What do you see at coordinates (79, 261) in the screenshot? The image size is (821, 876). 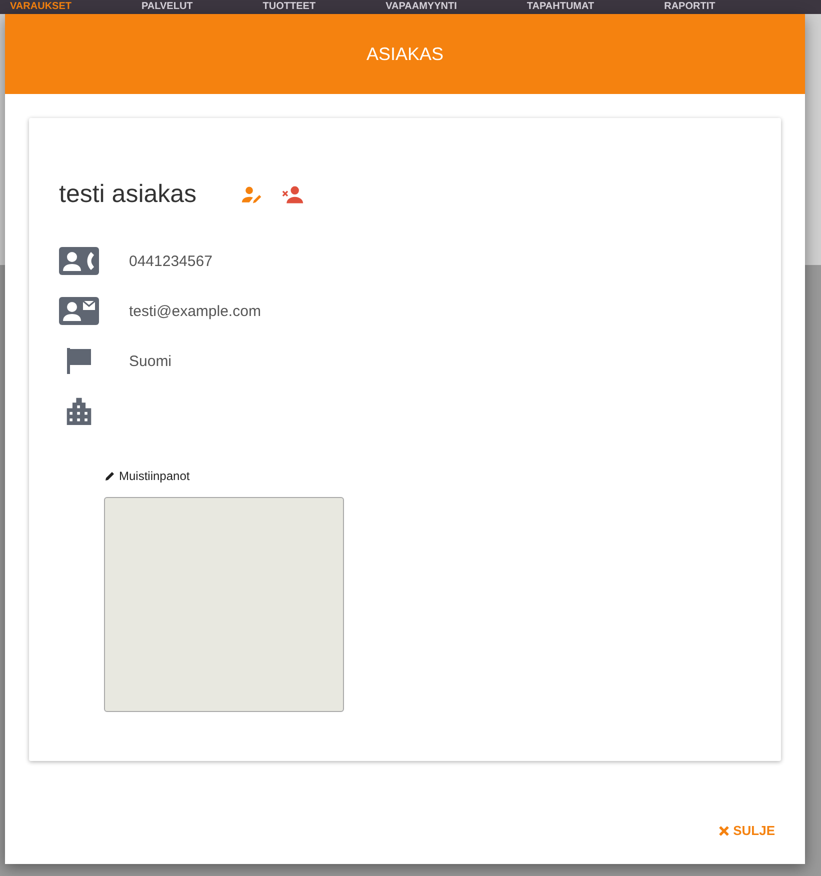 I see `contact-phone-icon` at bounding box center [79, 261].